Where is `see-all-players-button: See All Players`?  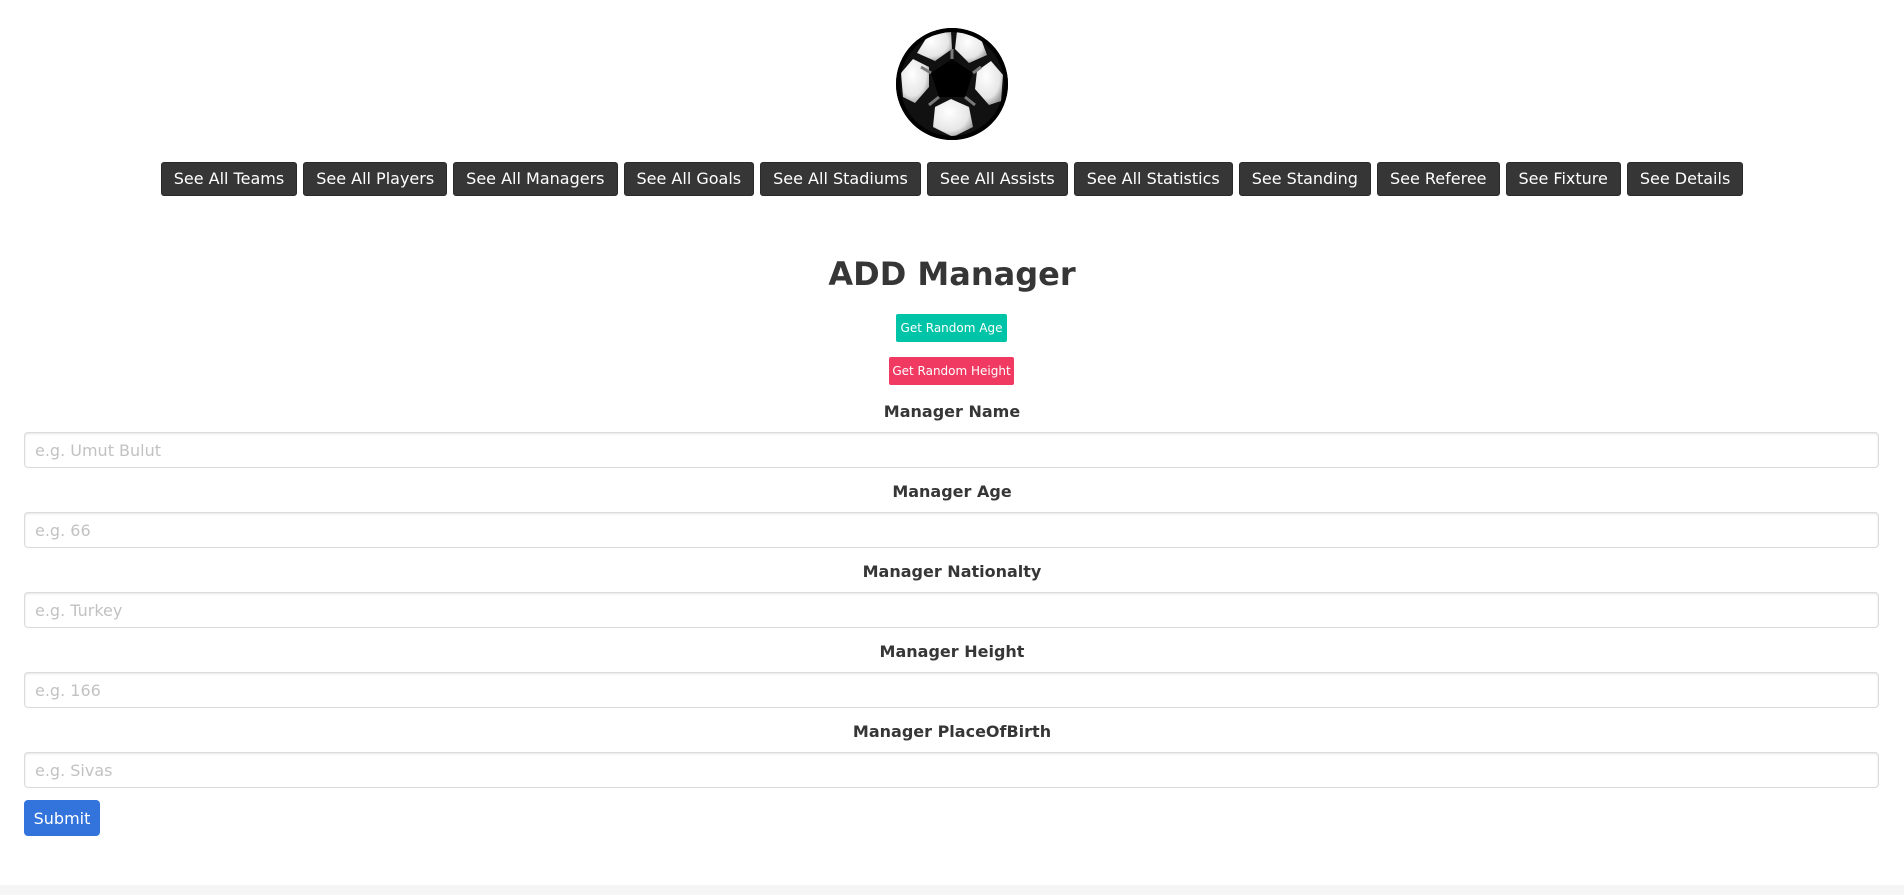 see-all-players-button: See All Players is located at coordinates (375, 179).